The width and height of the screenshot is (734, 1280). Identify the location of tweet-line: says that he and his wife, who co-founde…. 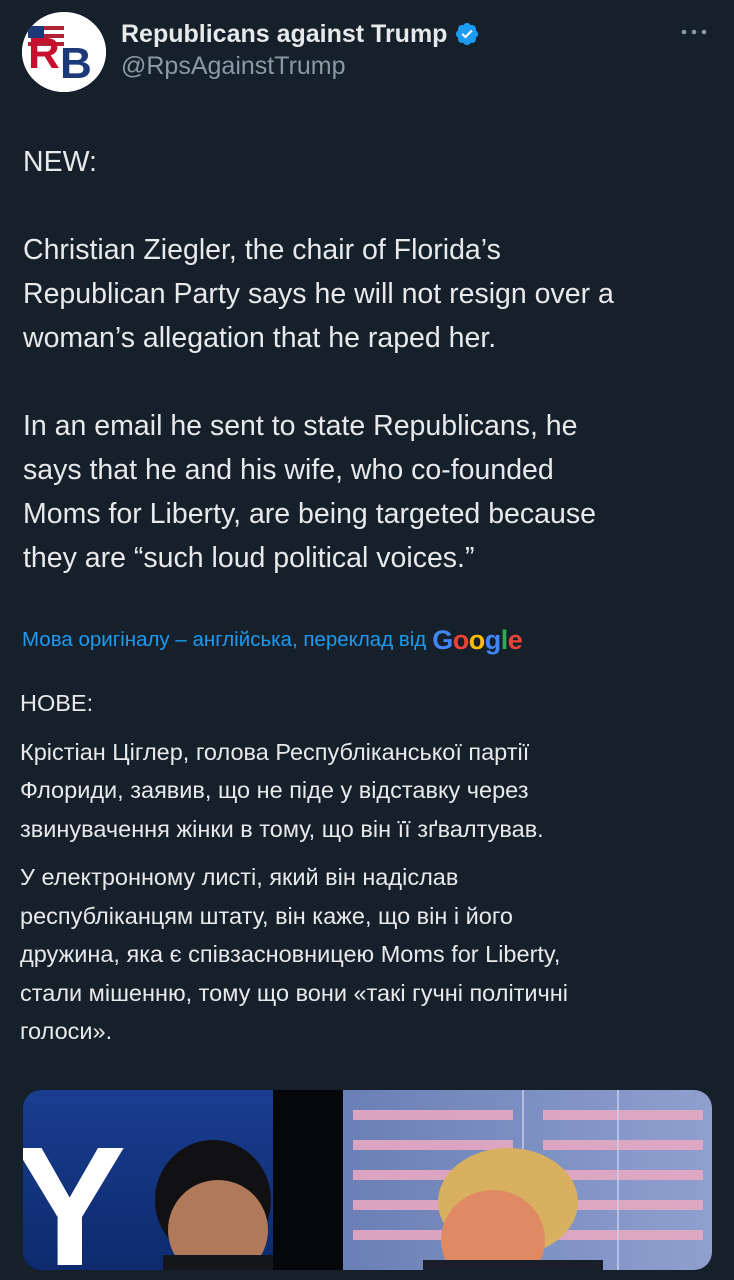
(288, 470).